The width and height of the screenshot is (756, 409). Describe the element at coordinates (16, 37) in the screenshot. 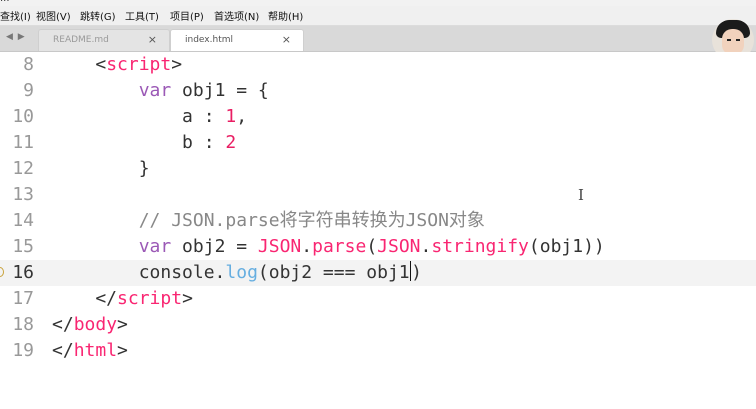

I see `tab-nav-arrows: ◀ ▶` at that location.